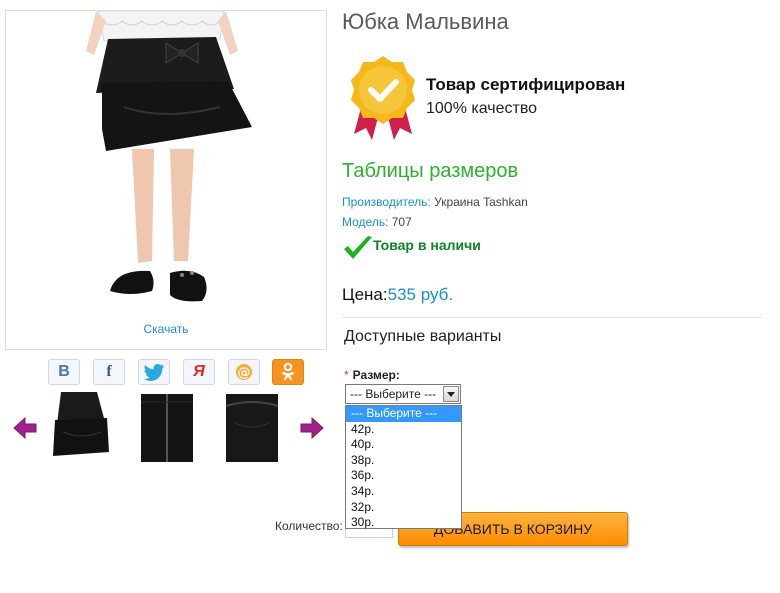  What do you see at coordinates (403, 445) in the screenshot?
I see `size-option: 40р.` at bounding box center [403, 445].